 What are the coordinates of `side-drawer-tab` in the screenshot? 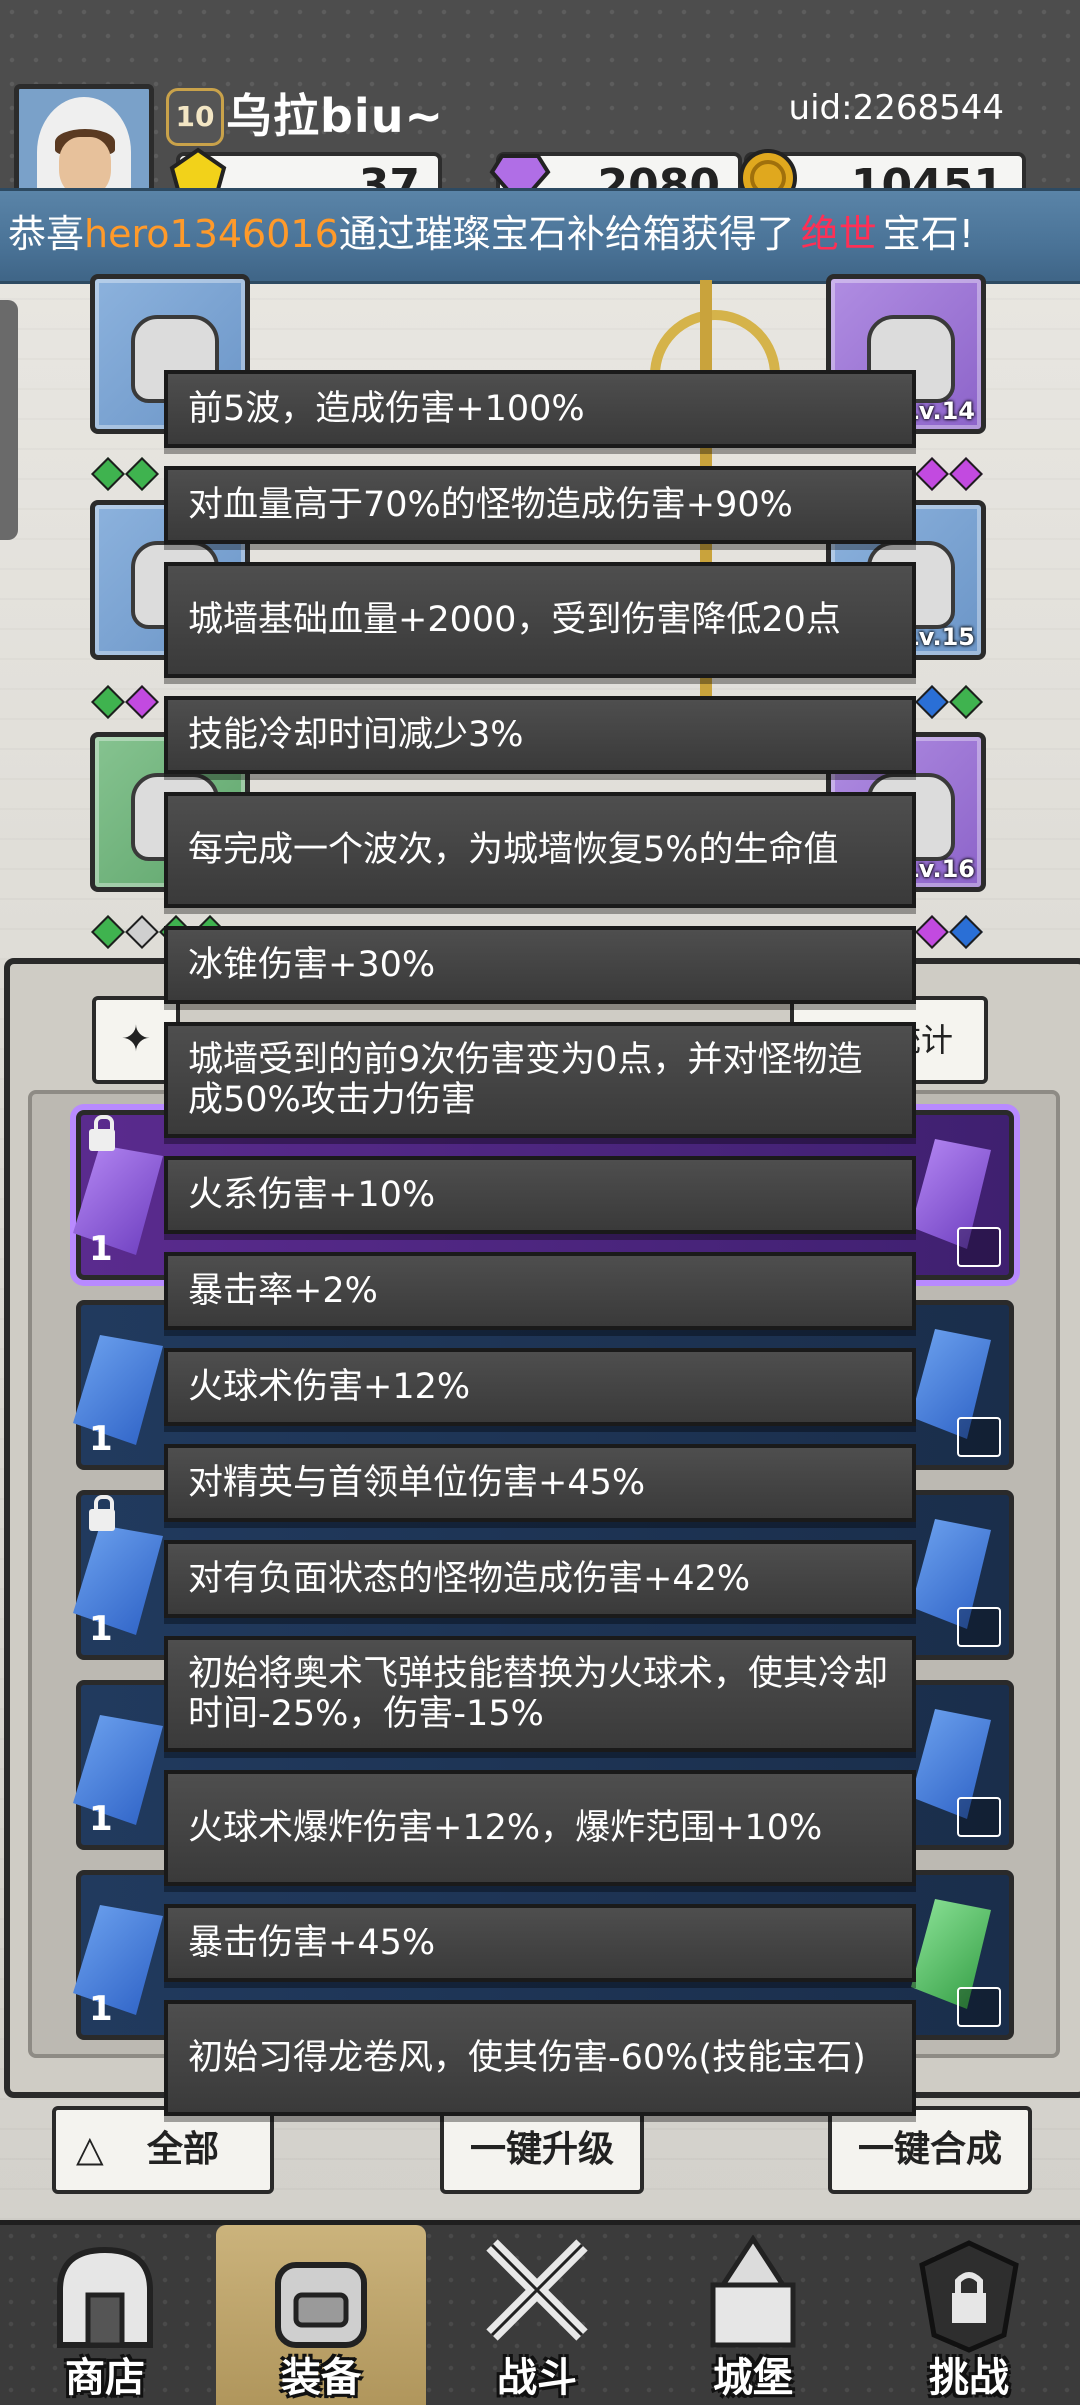 It's located at (9, 420).